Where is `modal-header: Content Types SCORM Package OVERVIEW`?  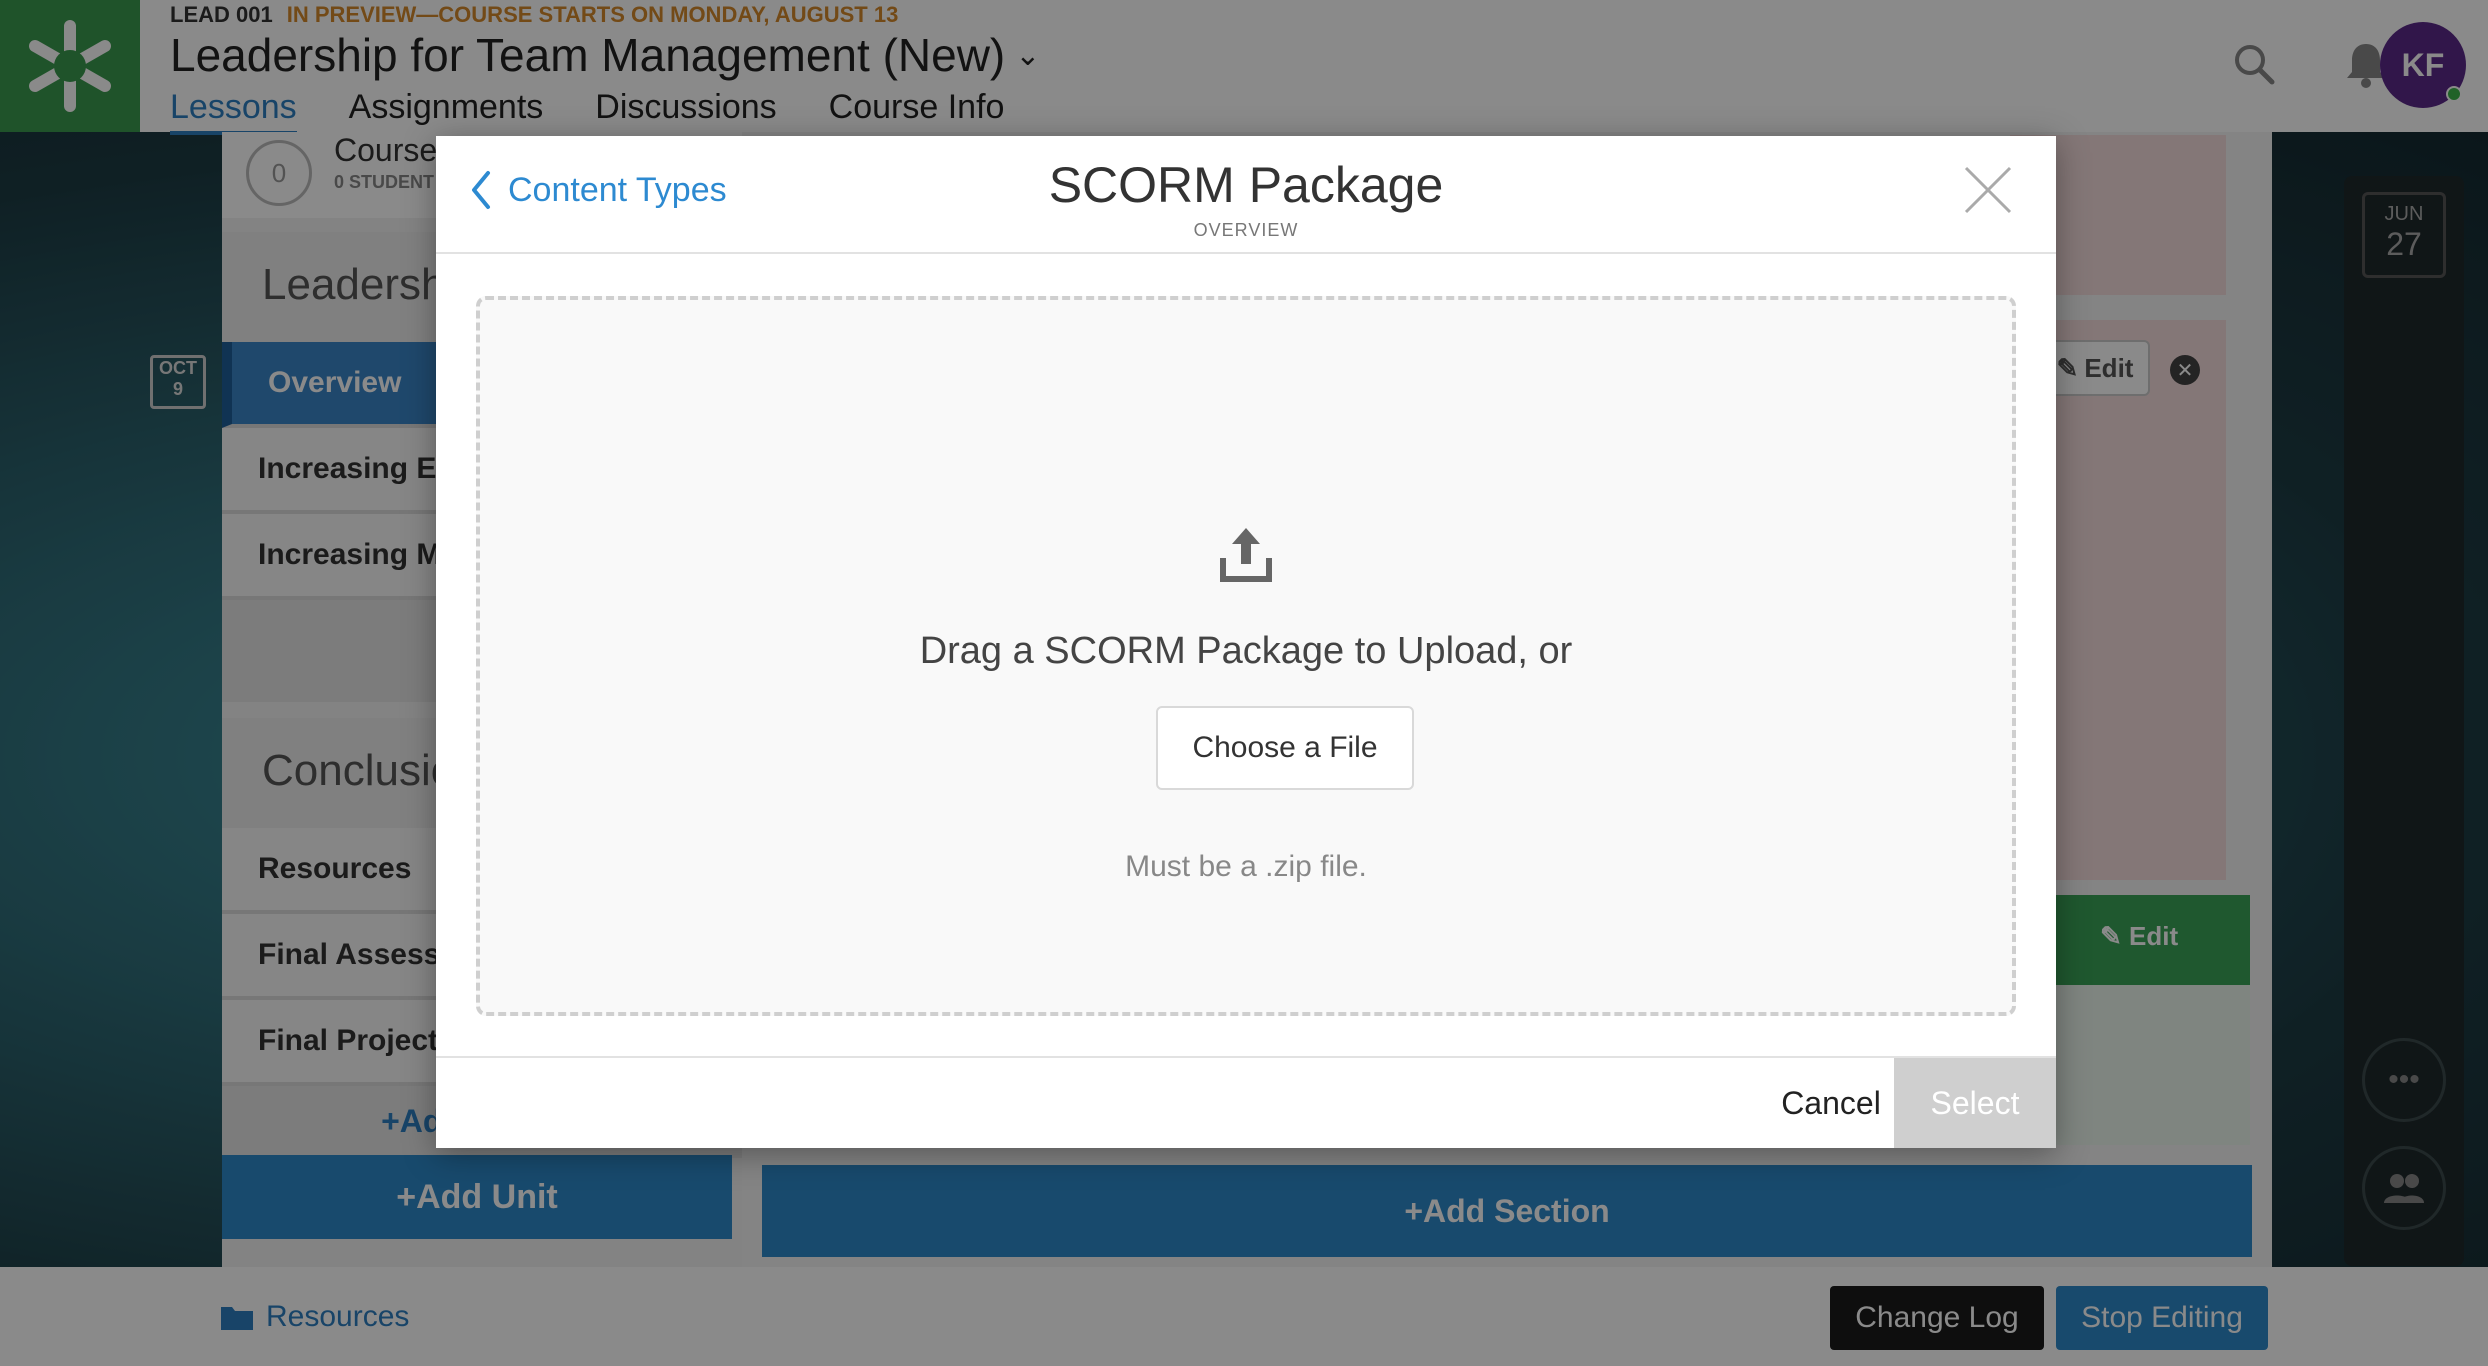
modal-header: Content Types SCORM Package OVERVIEW is located at coordinates (1246, 195).